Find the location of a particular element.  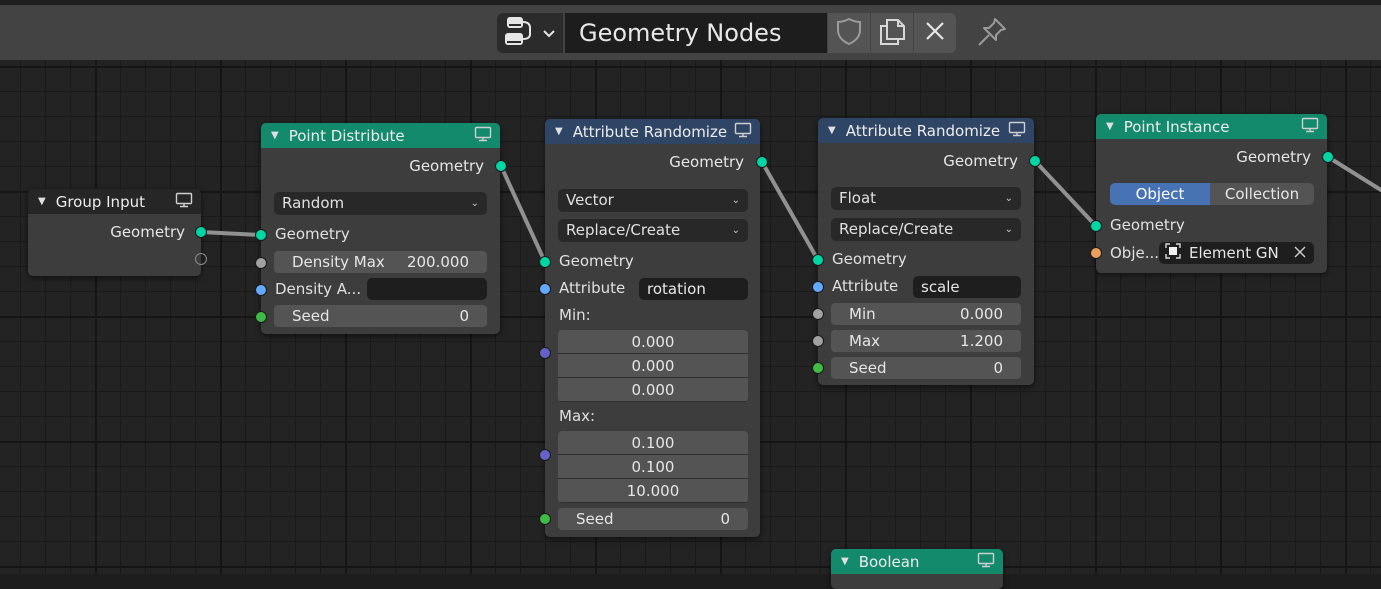

field-value: 1.200 is located at coordinates (981, 341).